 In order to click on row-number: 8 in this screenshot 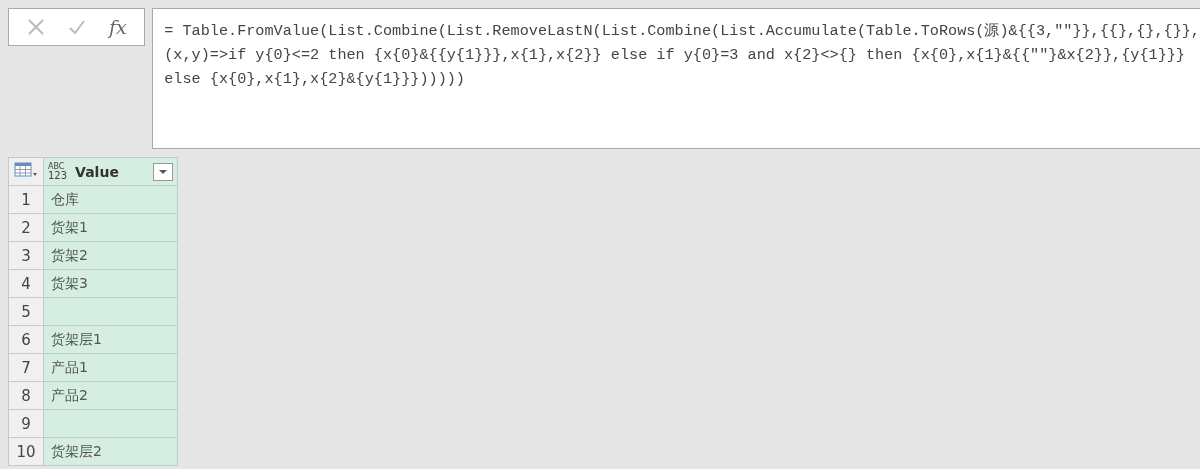, I will do `click(26, 395)`.